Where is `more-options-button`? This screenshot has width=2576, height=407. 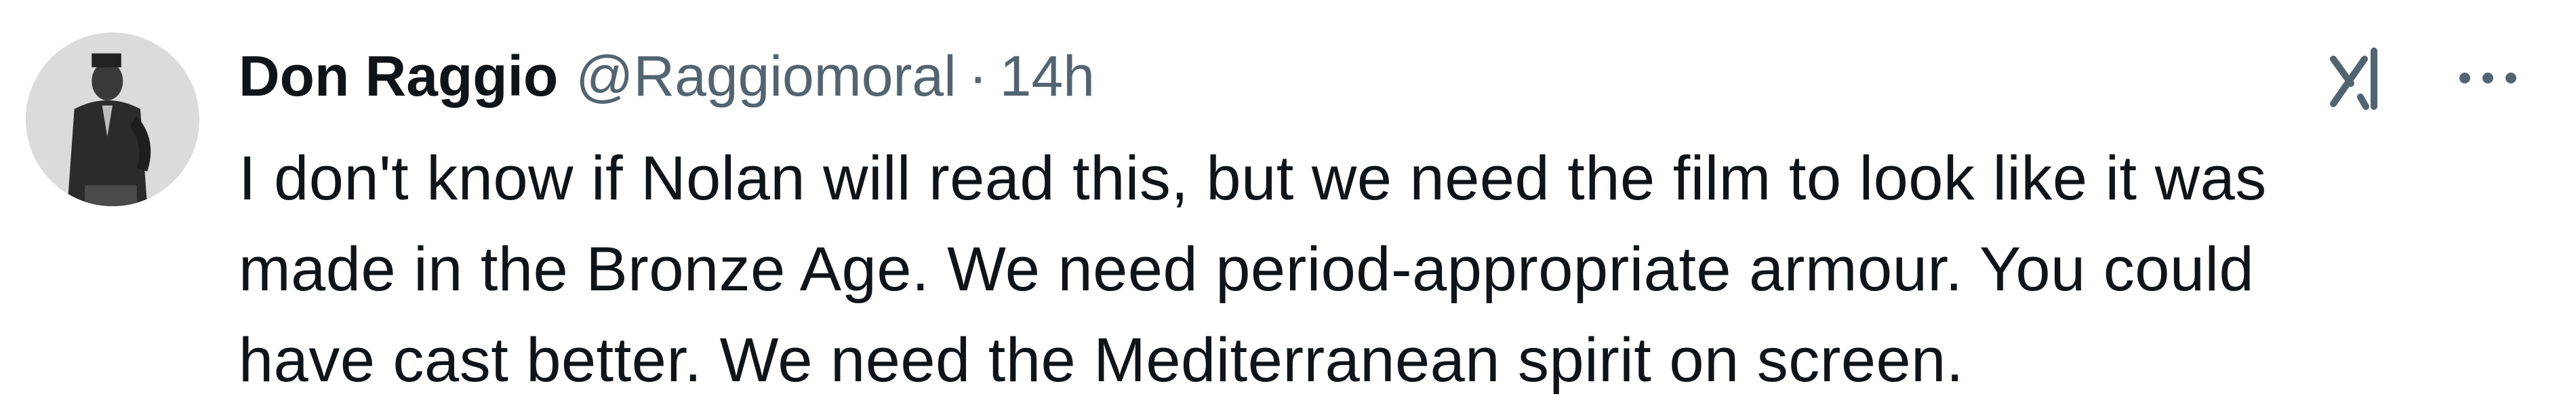 more-options-button is located at coordinates (2488, 78).